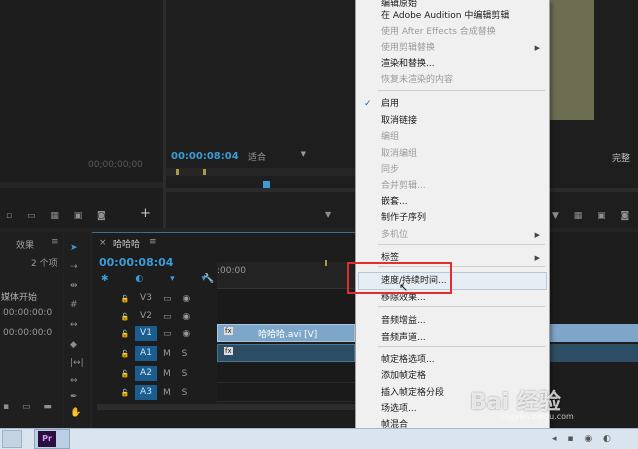 The width and height of the screenshot is (638, 449). What do you see at coordinates (413, 393) in the screenshot?
I see `menu-item-label: 插入帧定格分段` at bounding box center [413, 393].